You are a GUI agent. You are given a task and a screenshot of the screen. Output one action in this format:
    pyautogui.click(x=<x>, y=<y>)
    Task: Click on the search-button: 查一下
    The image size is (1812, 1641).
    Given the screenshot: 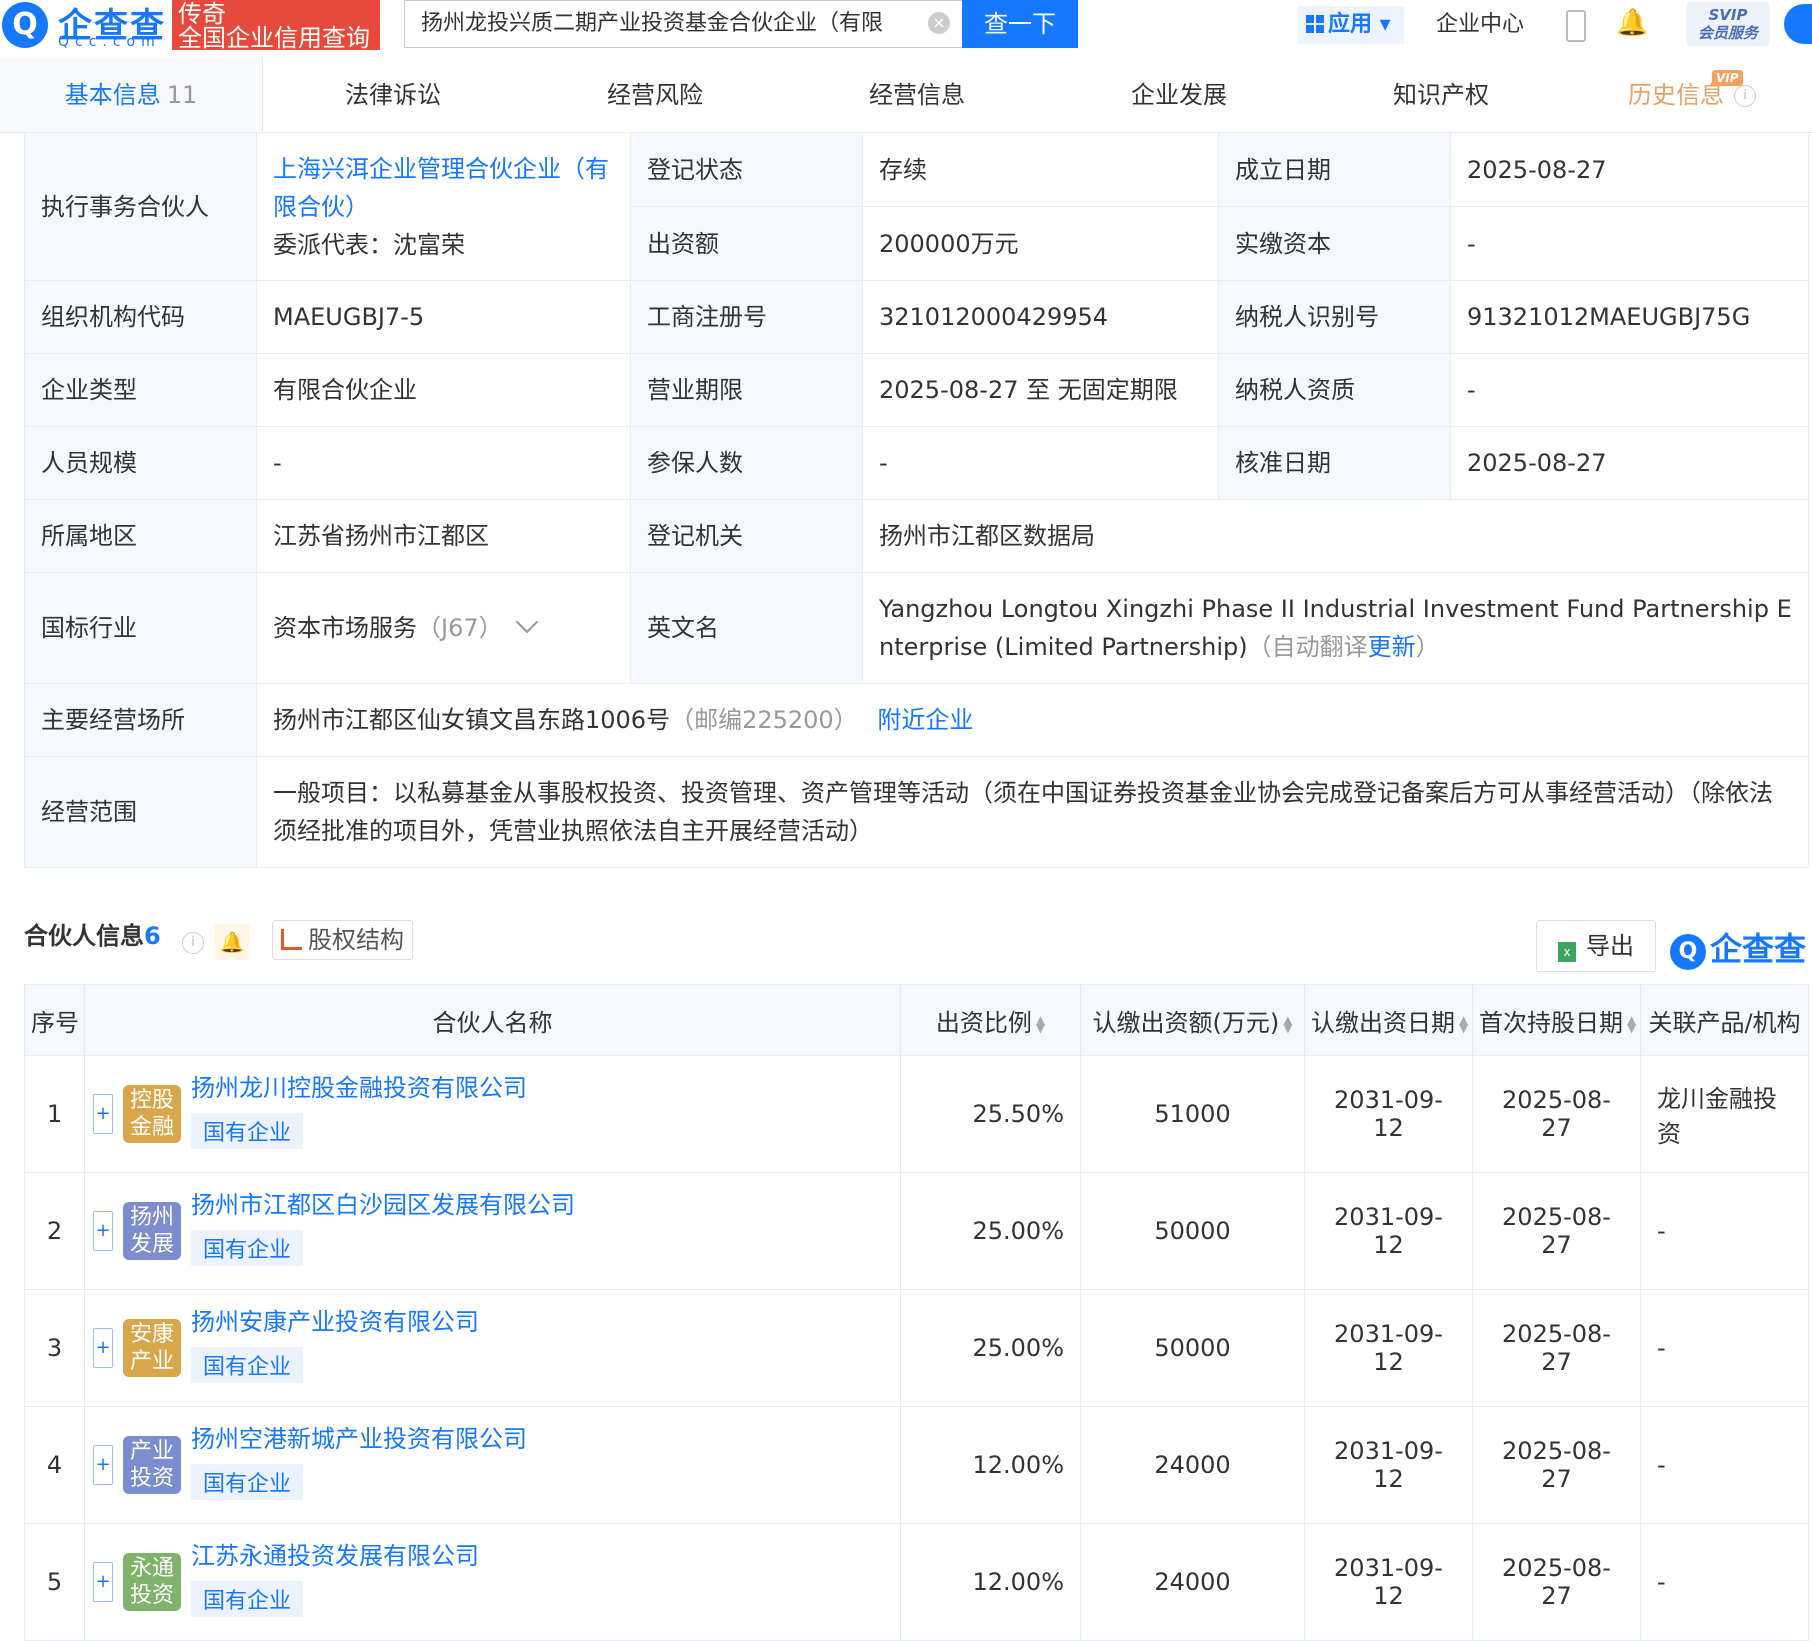 What is the action you would take?
    pyautogui.click(x=1020, y=24)
    